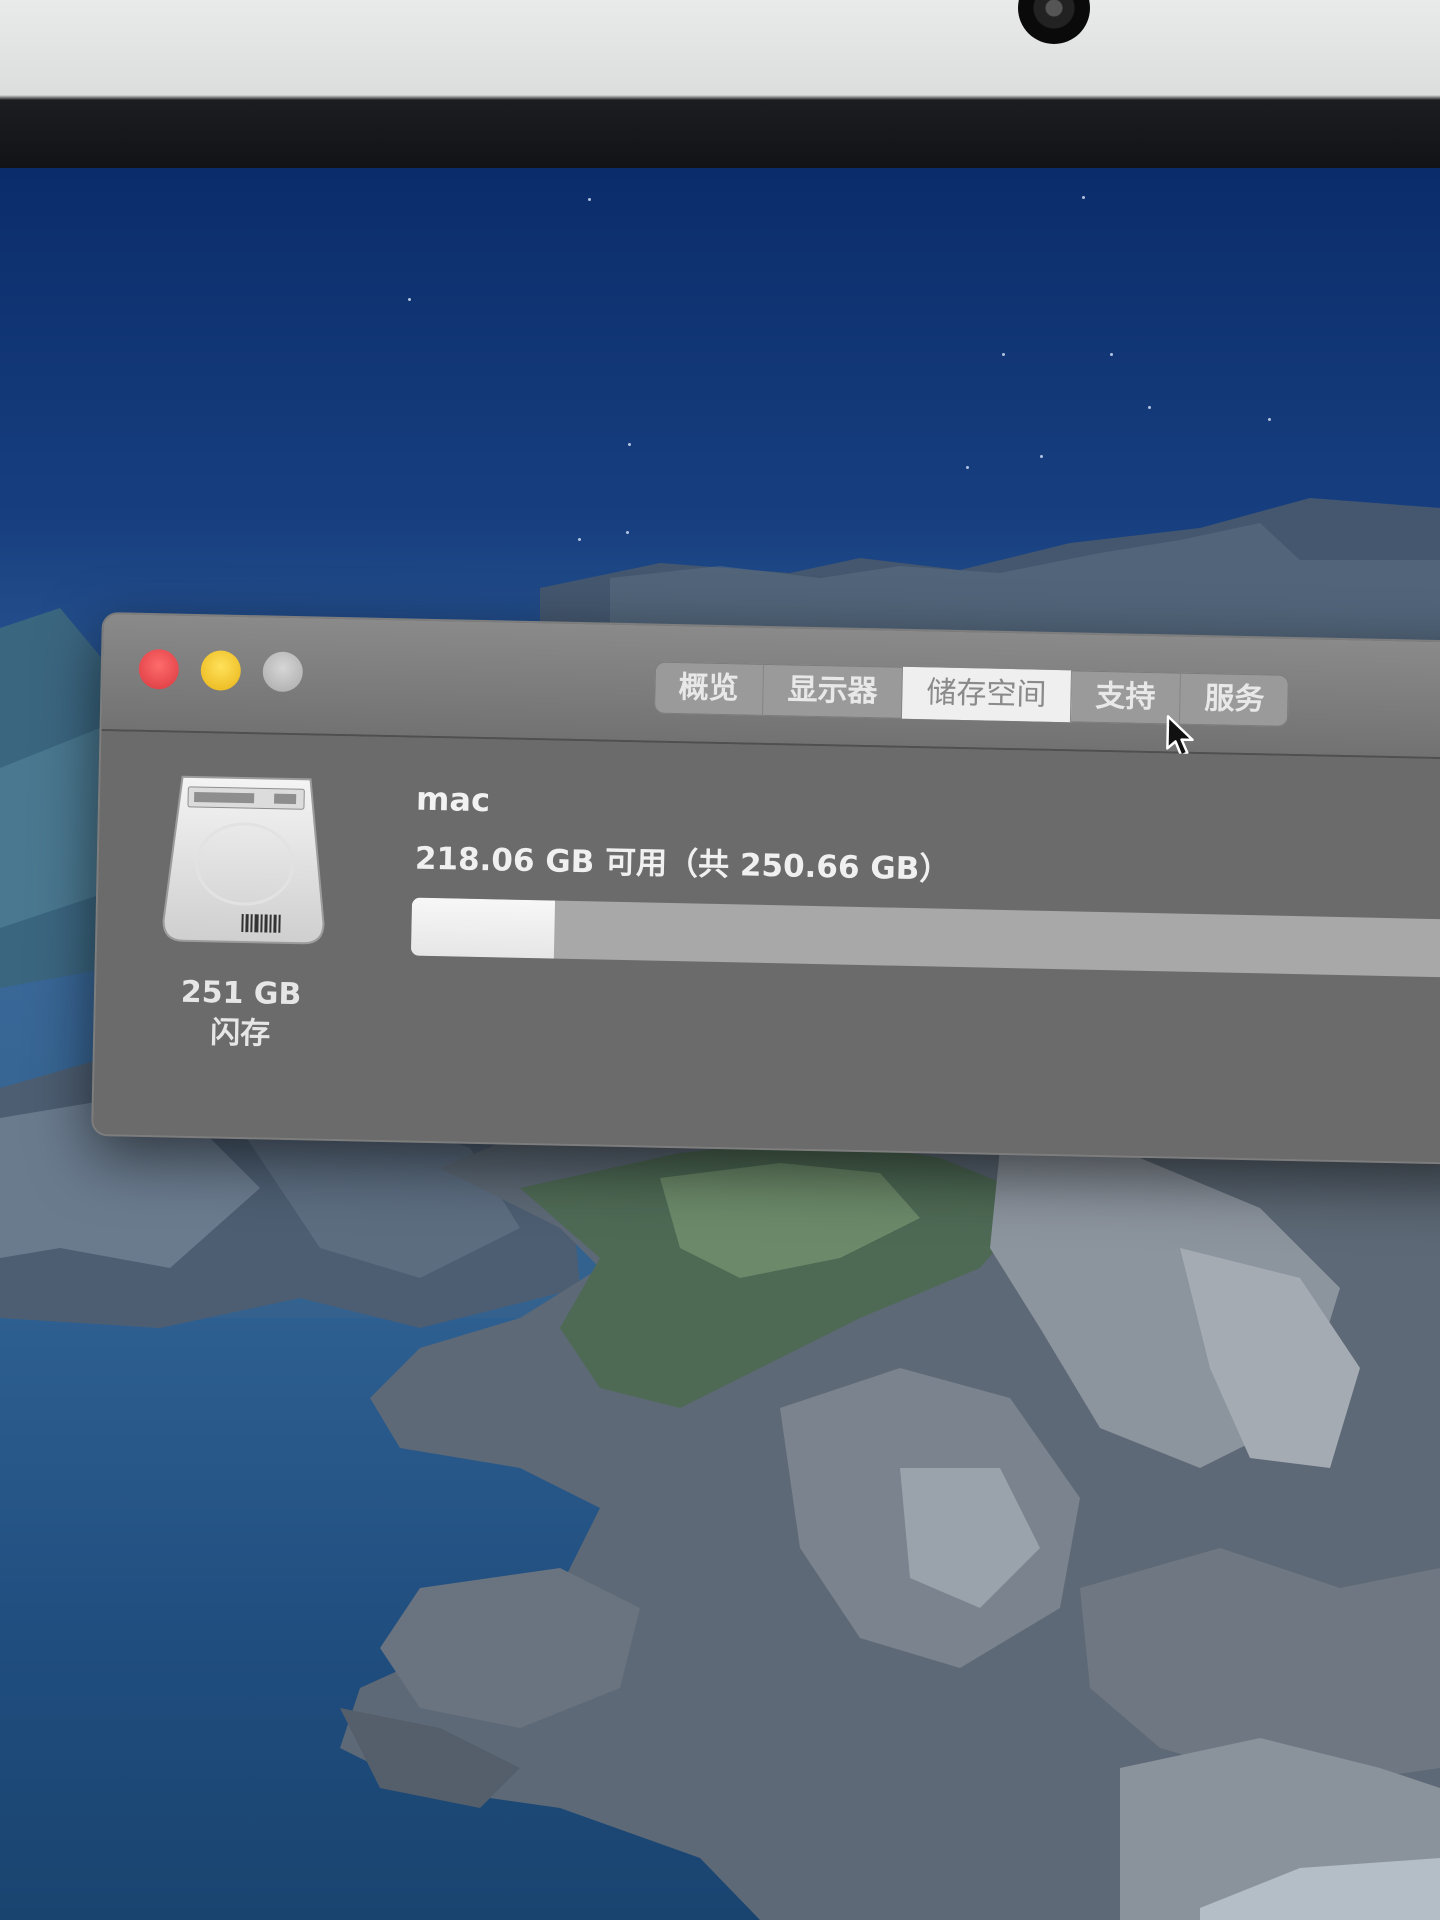 The image size is (1440, 1920). What do you see at coordinates (243, 860) in the screenshot?
I see `hard-drive-icon` at bounding box center [243, 860].